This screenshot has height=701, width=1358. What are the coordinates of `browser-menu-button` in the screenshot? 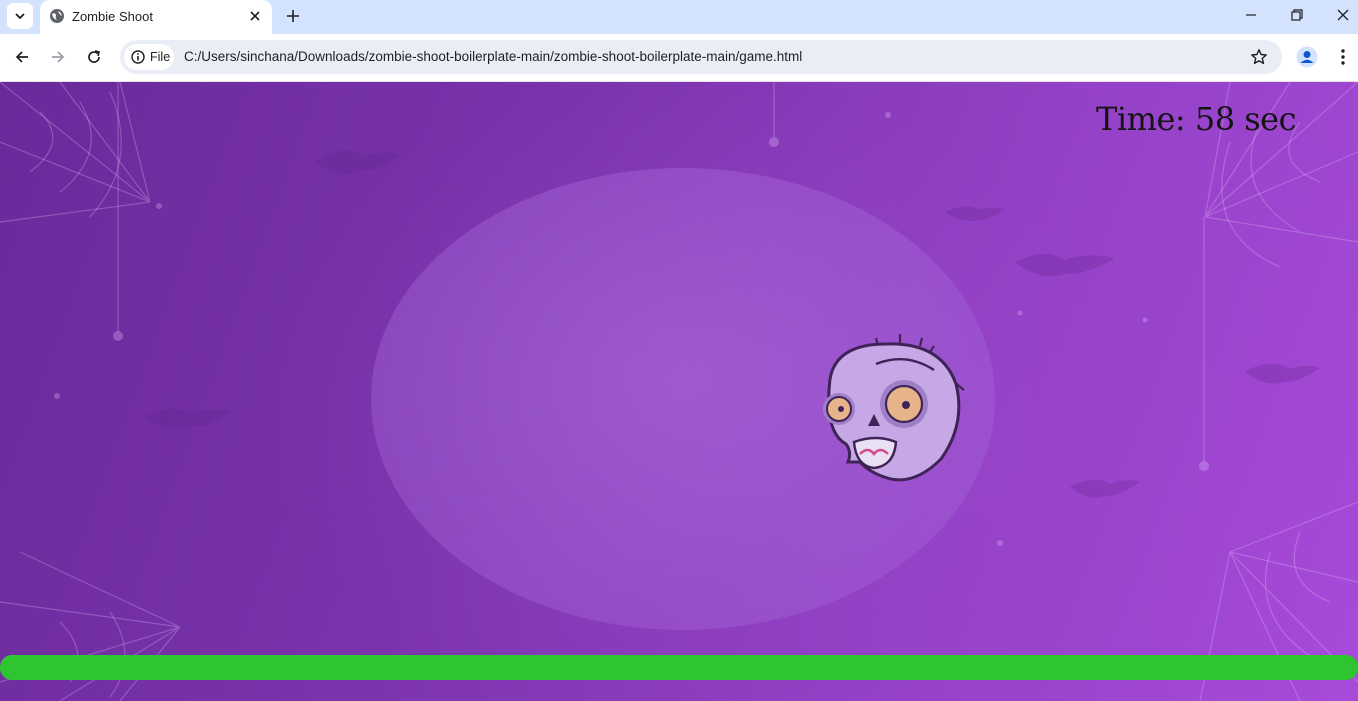 It's located at (1343, 57).